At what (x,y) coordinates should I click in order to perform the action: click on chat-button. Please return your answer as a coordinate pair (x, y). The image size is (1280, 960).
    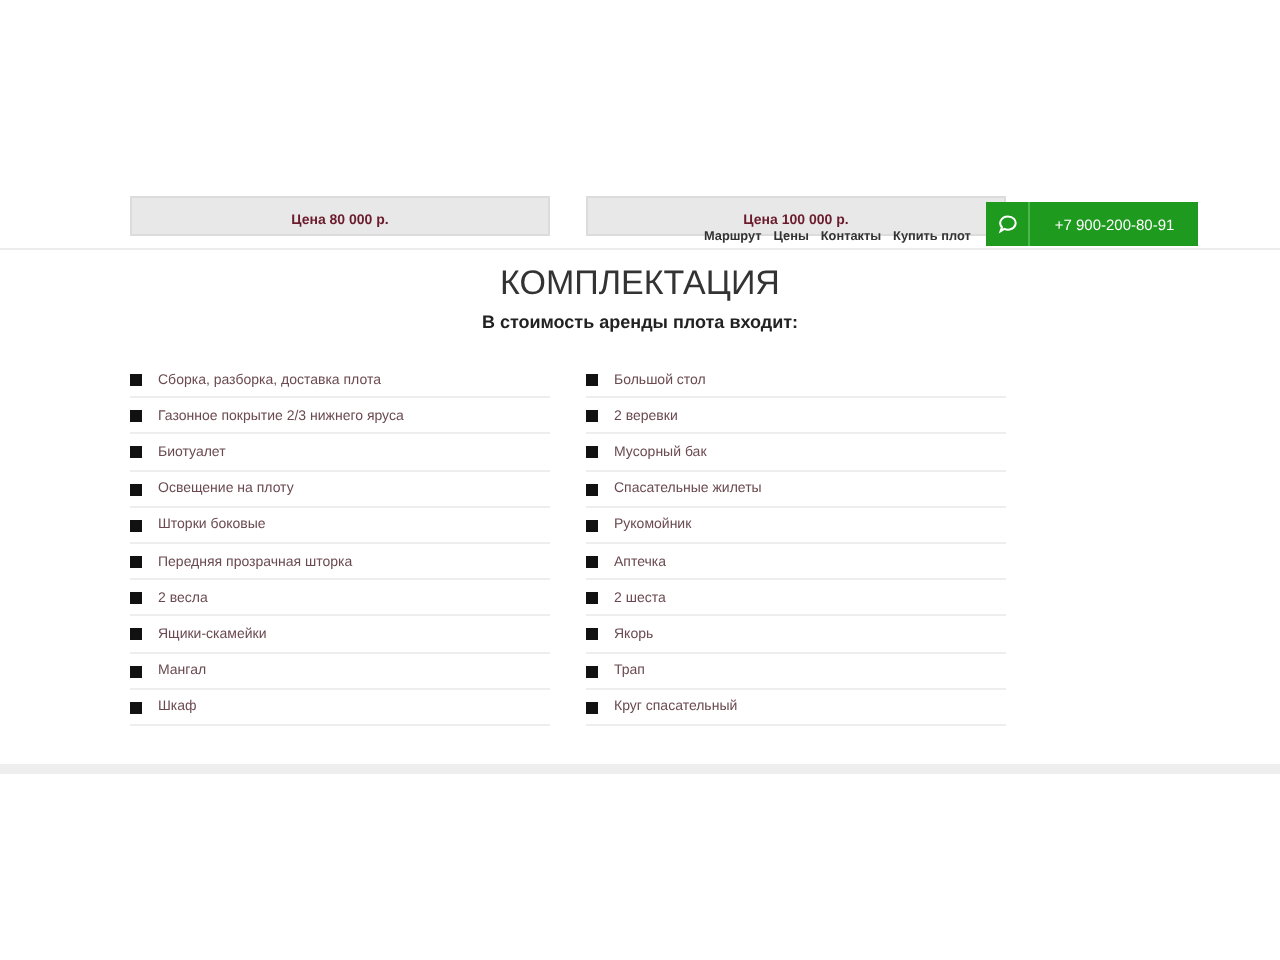
    Looking at the image, I should click on (1008, 224).